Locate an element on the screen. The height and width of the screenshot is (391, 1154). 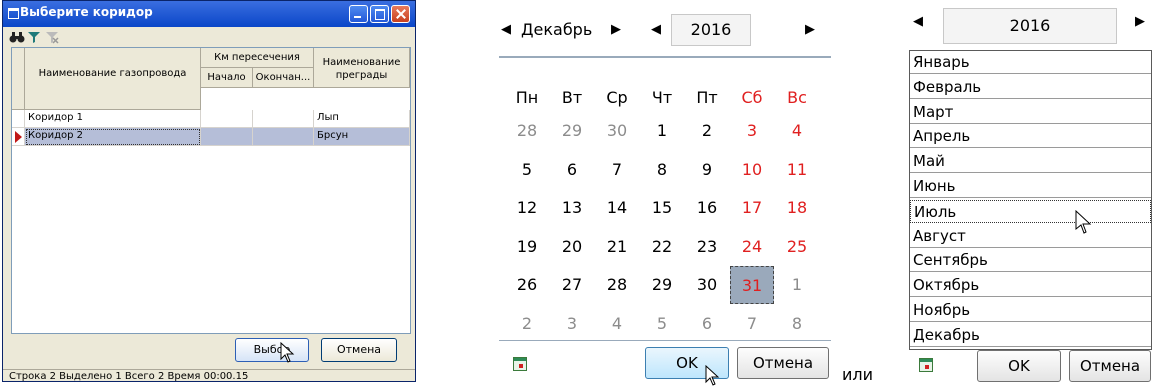
day-cell: 13 is located at coordinates (572, 208).